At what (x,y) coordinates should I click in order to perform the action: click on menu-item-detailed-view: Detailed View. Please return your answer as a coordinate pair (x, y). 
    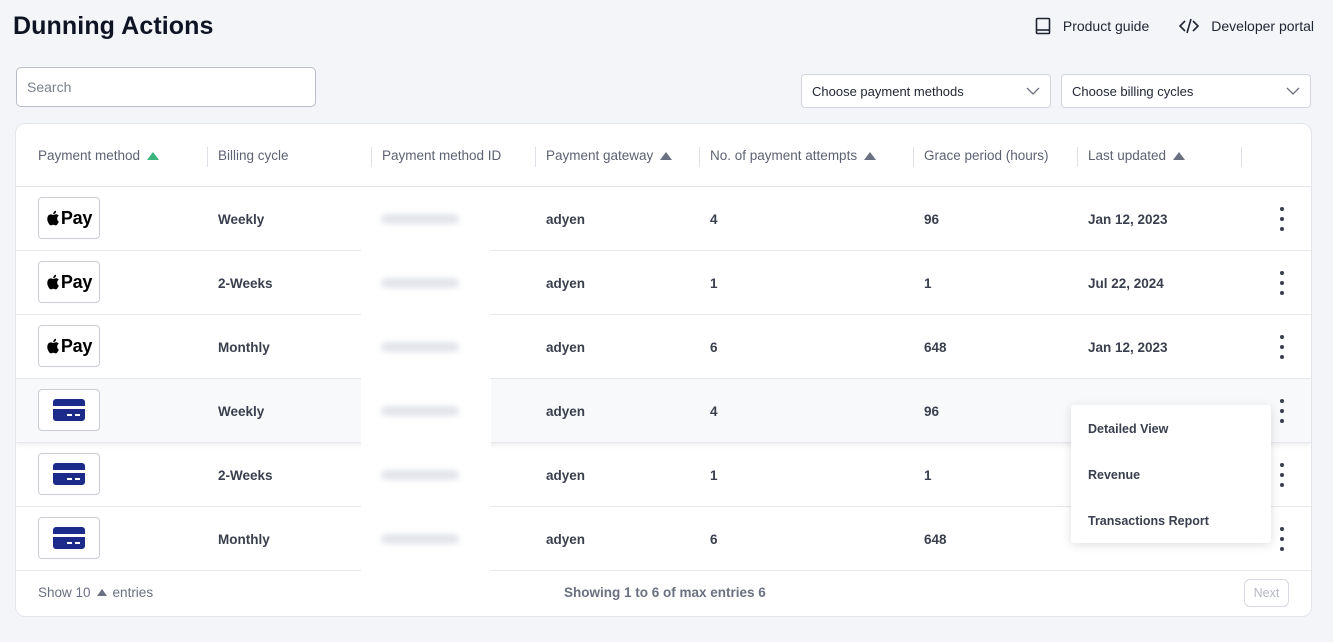
    Looking at the image, I should click on (1128, 429).